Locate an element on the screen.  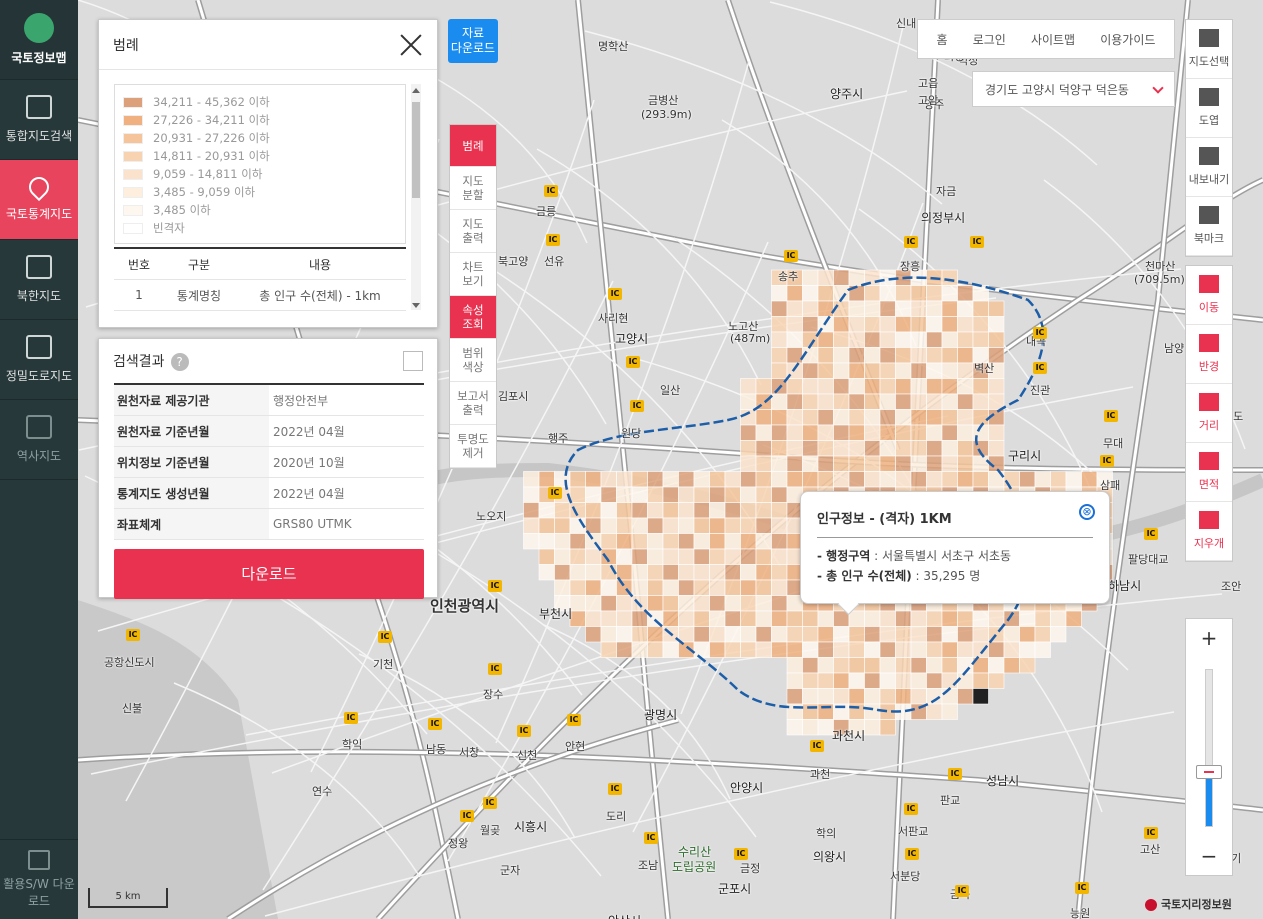
nav-home: 홈 is located at coordinates (942, 39).